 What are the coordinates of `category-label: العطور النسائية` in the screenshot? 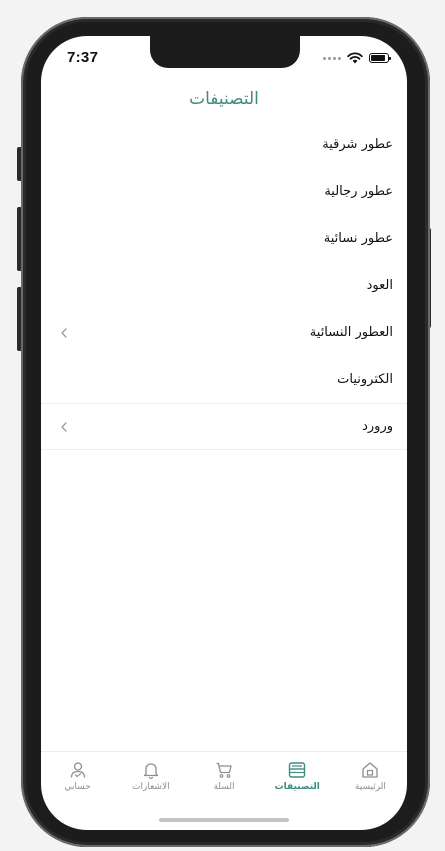 It's located at (351, 332).